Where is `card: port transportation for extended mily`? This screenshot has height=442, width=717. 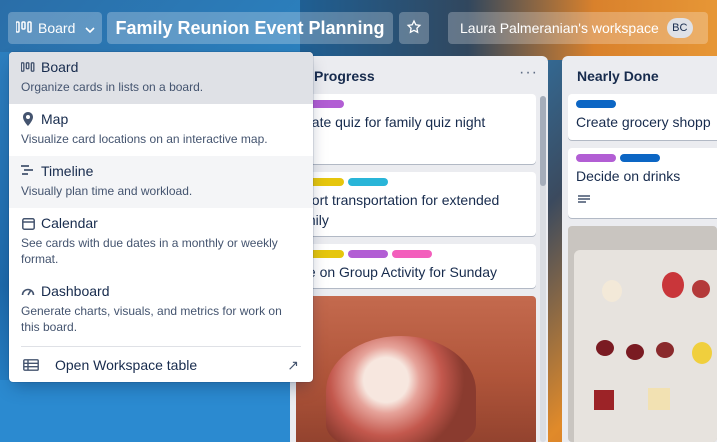 card: port transportation for extended mily is located at coordinates (416, 204).